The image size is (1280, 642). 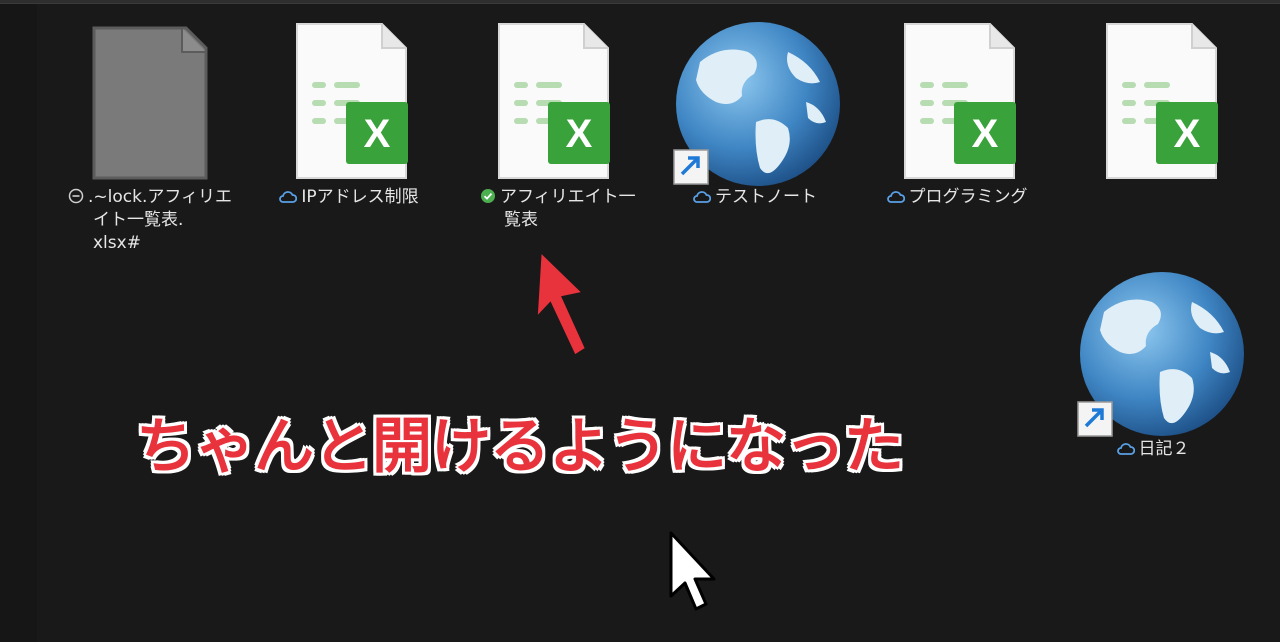 I want to click on file-item-affiliate-list: X アフィリエイト一 覧表, so click(x=551, y=132).